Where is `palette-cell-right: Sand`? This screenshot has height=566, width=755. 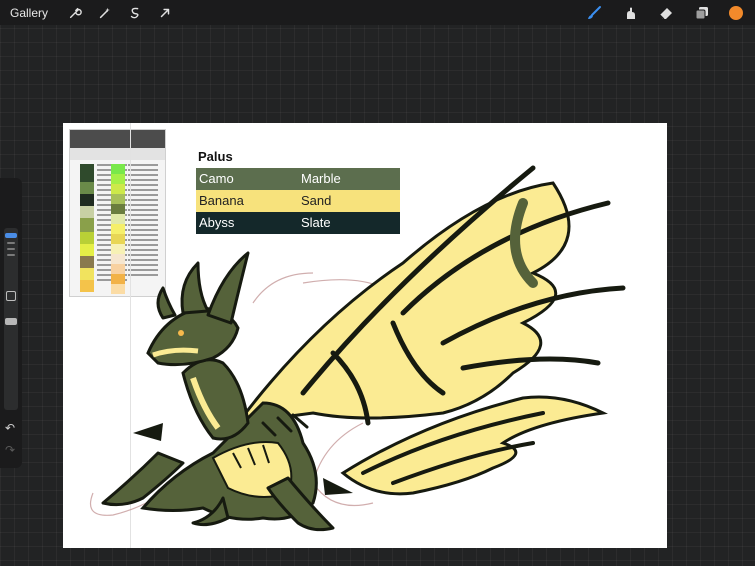
palette-cell-right: Sand is located at coordinates (316, 200).